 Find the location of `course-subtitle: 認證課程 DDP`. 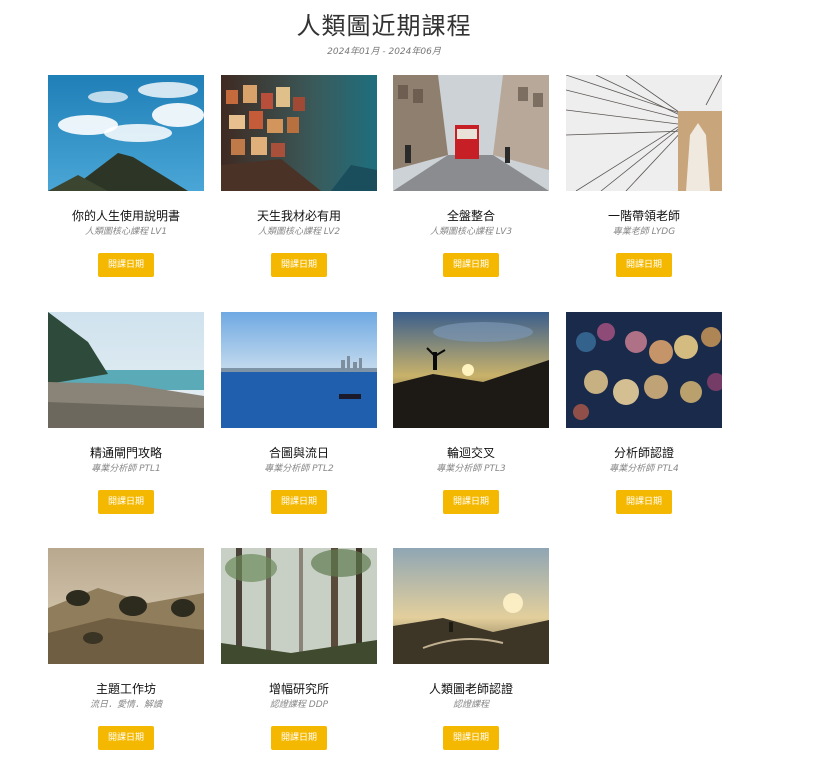

course-subtitle: 認證課程 DDP is located at coordinates (299, 705).